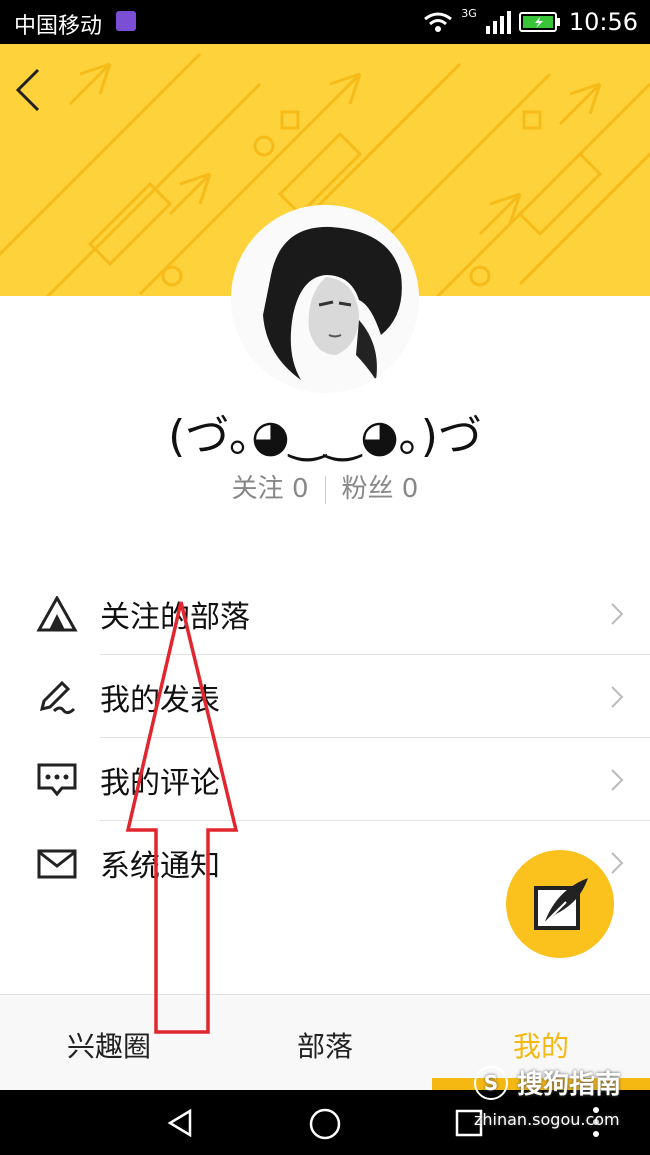 Image resolution: width=650 pixels, height=1155 pixels. I want to click on nav-home-icon, so click(325, 1124).